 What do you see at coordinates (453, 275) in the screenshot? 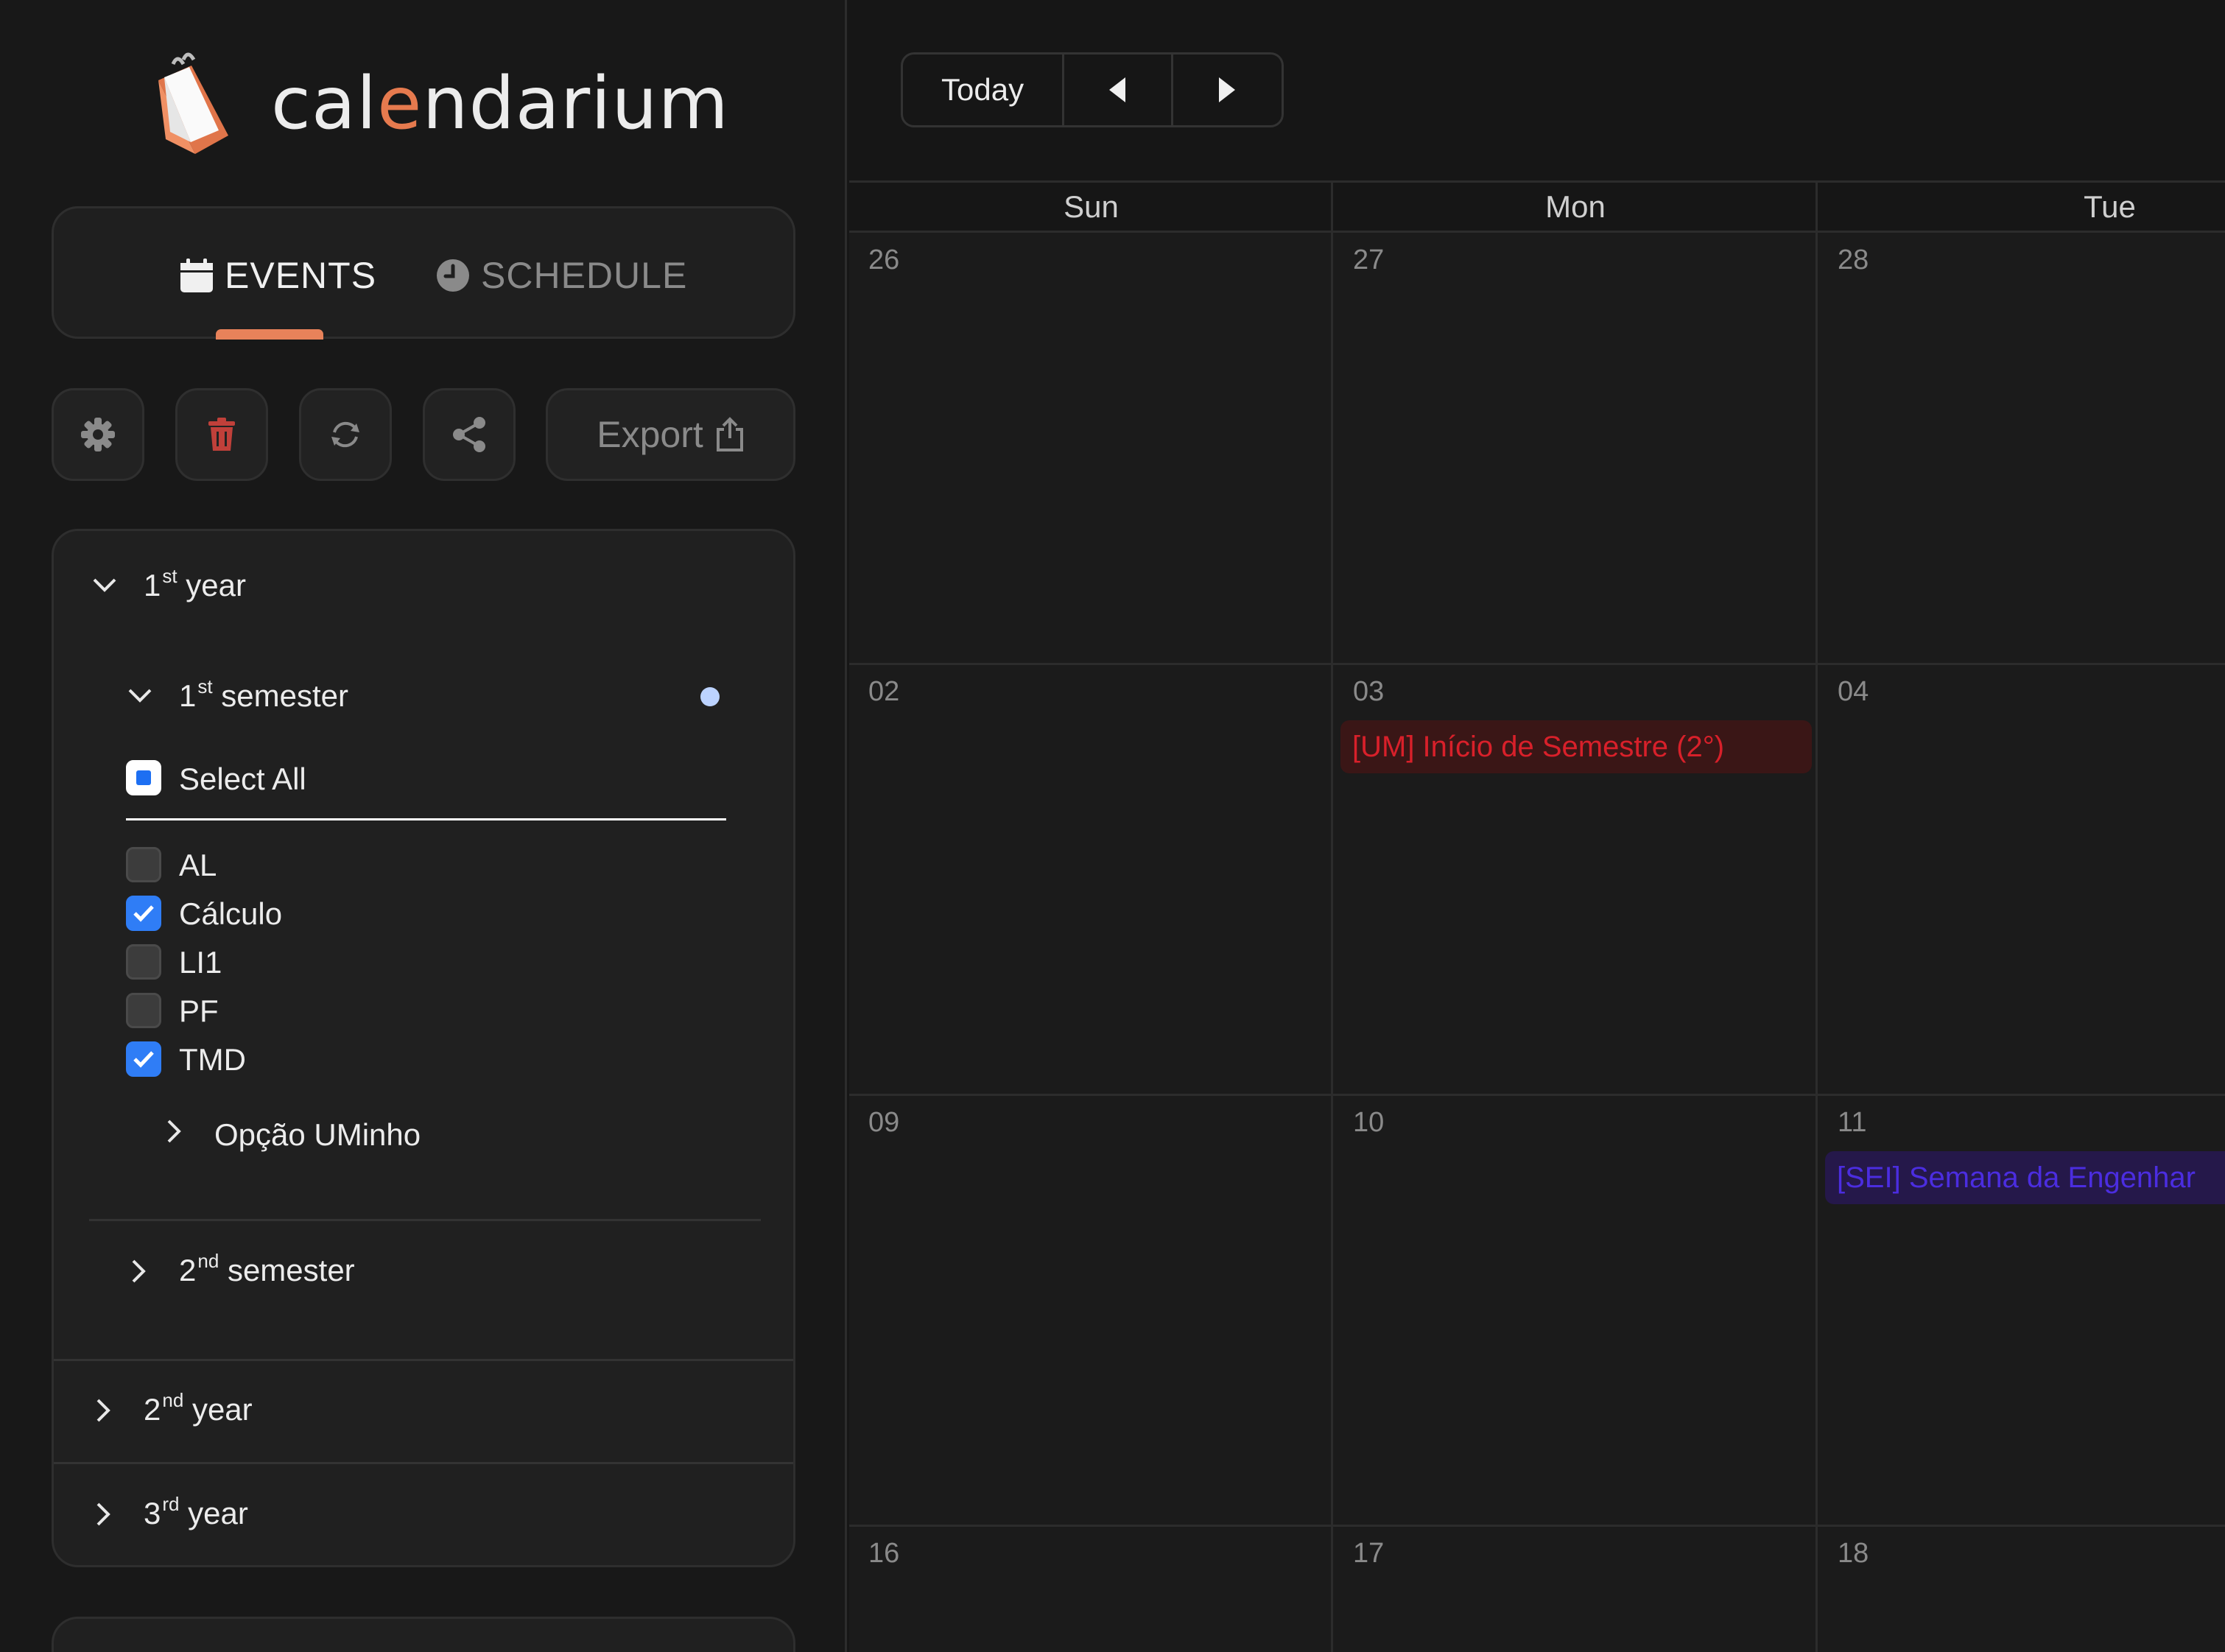
I see `clock-icon` at bounding box center [453, 275].